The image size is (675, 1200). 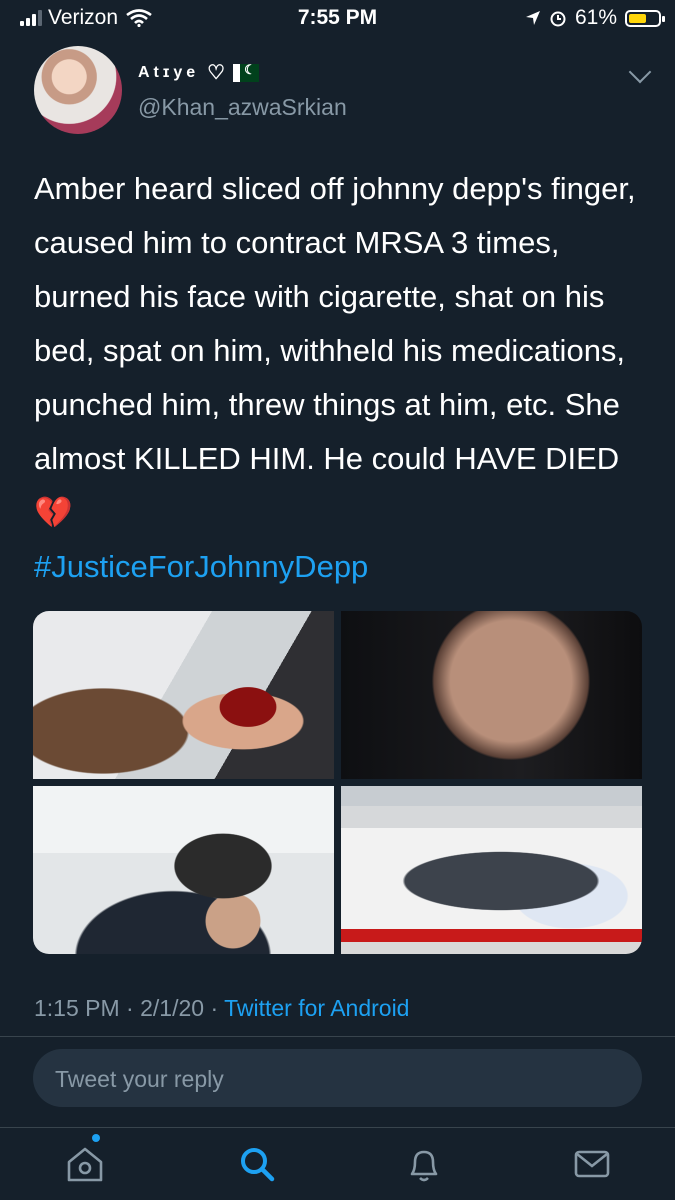 What do you see at coordinates (242, 107) in the screenshot?
I see `user-handle: @Khan_azwaSrkian` at bounding box center [242, 107].